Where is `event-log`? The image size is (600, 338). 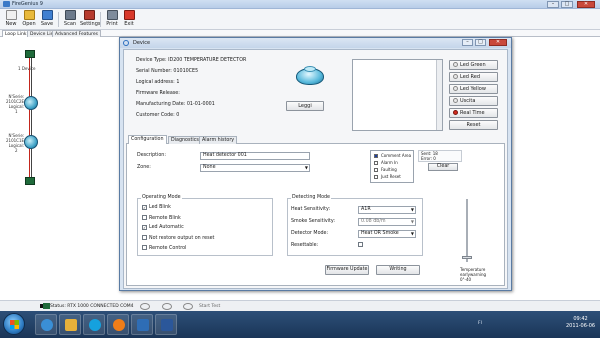
event-log is located at coordinates (397, 95).